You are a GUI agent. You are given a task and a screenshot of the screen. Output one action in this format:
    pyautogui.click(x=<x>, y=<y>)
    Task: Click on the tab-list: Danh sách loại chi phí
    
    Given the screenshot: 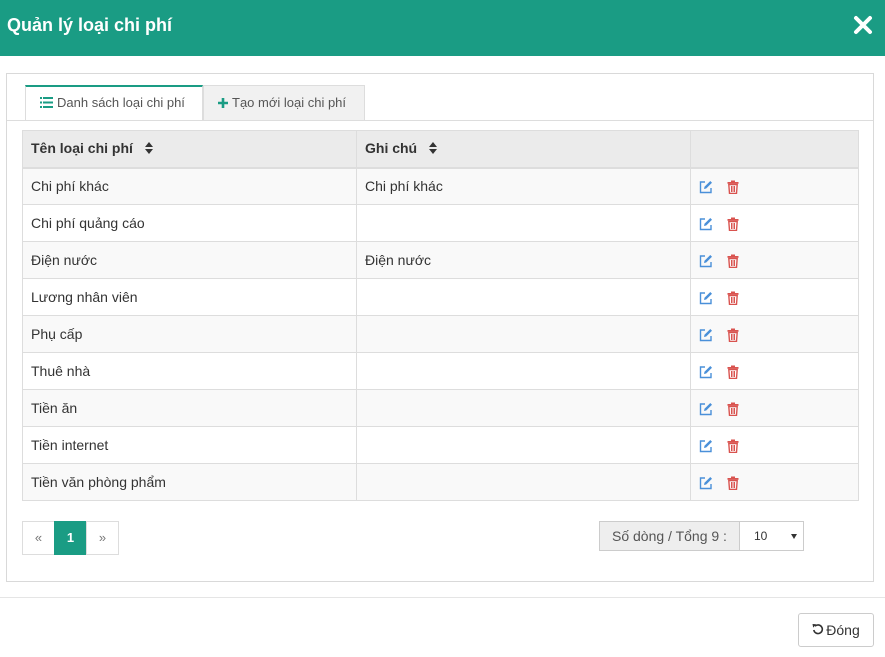 What is the action you would take?
    pyautogui.click(x=114, y=103)
    